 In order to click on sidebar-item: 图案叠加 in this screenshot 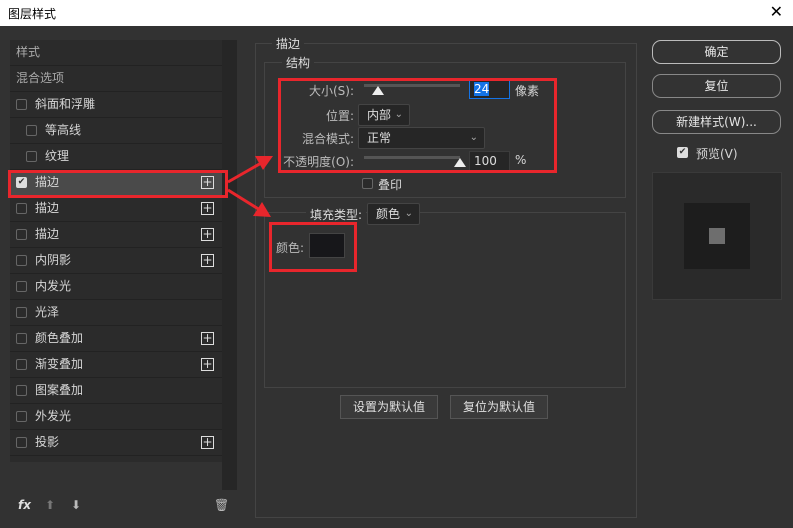, I will do `click(116, 391)`.